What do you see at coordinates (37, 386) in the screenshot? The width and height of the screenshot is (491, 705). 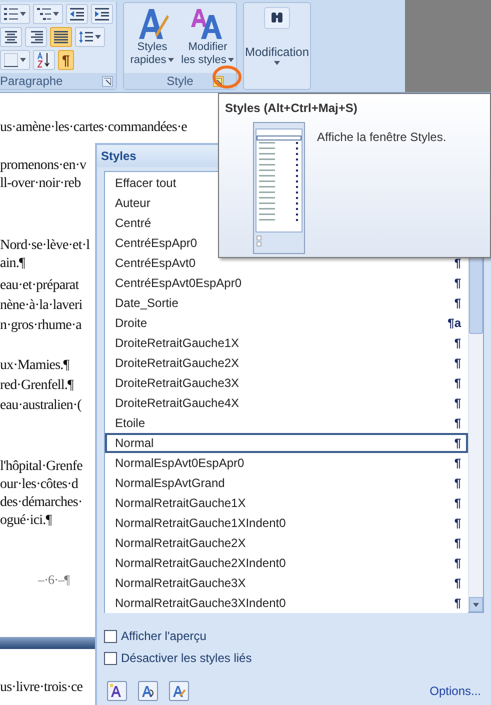 I see `document-text-line: red·Grenfell.¶` at bounding box center [37, 386].